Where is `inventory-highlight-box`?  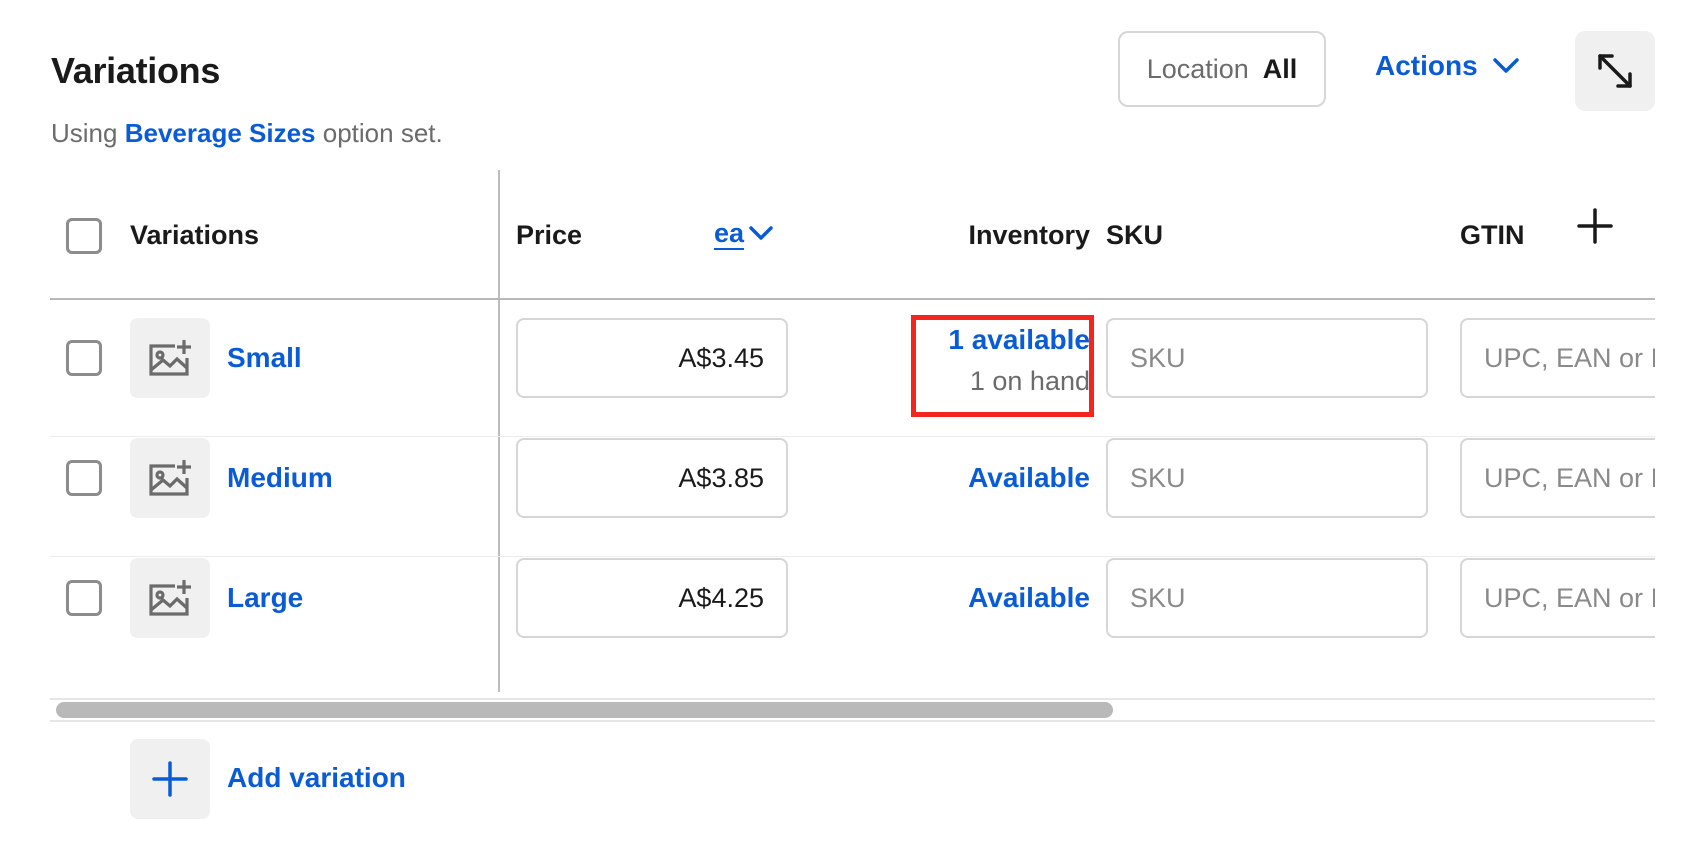 inventory-highlight-box is located at coordinates (1002, 366).